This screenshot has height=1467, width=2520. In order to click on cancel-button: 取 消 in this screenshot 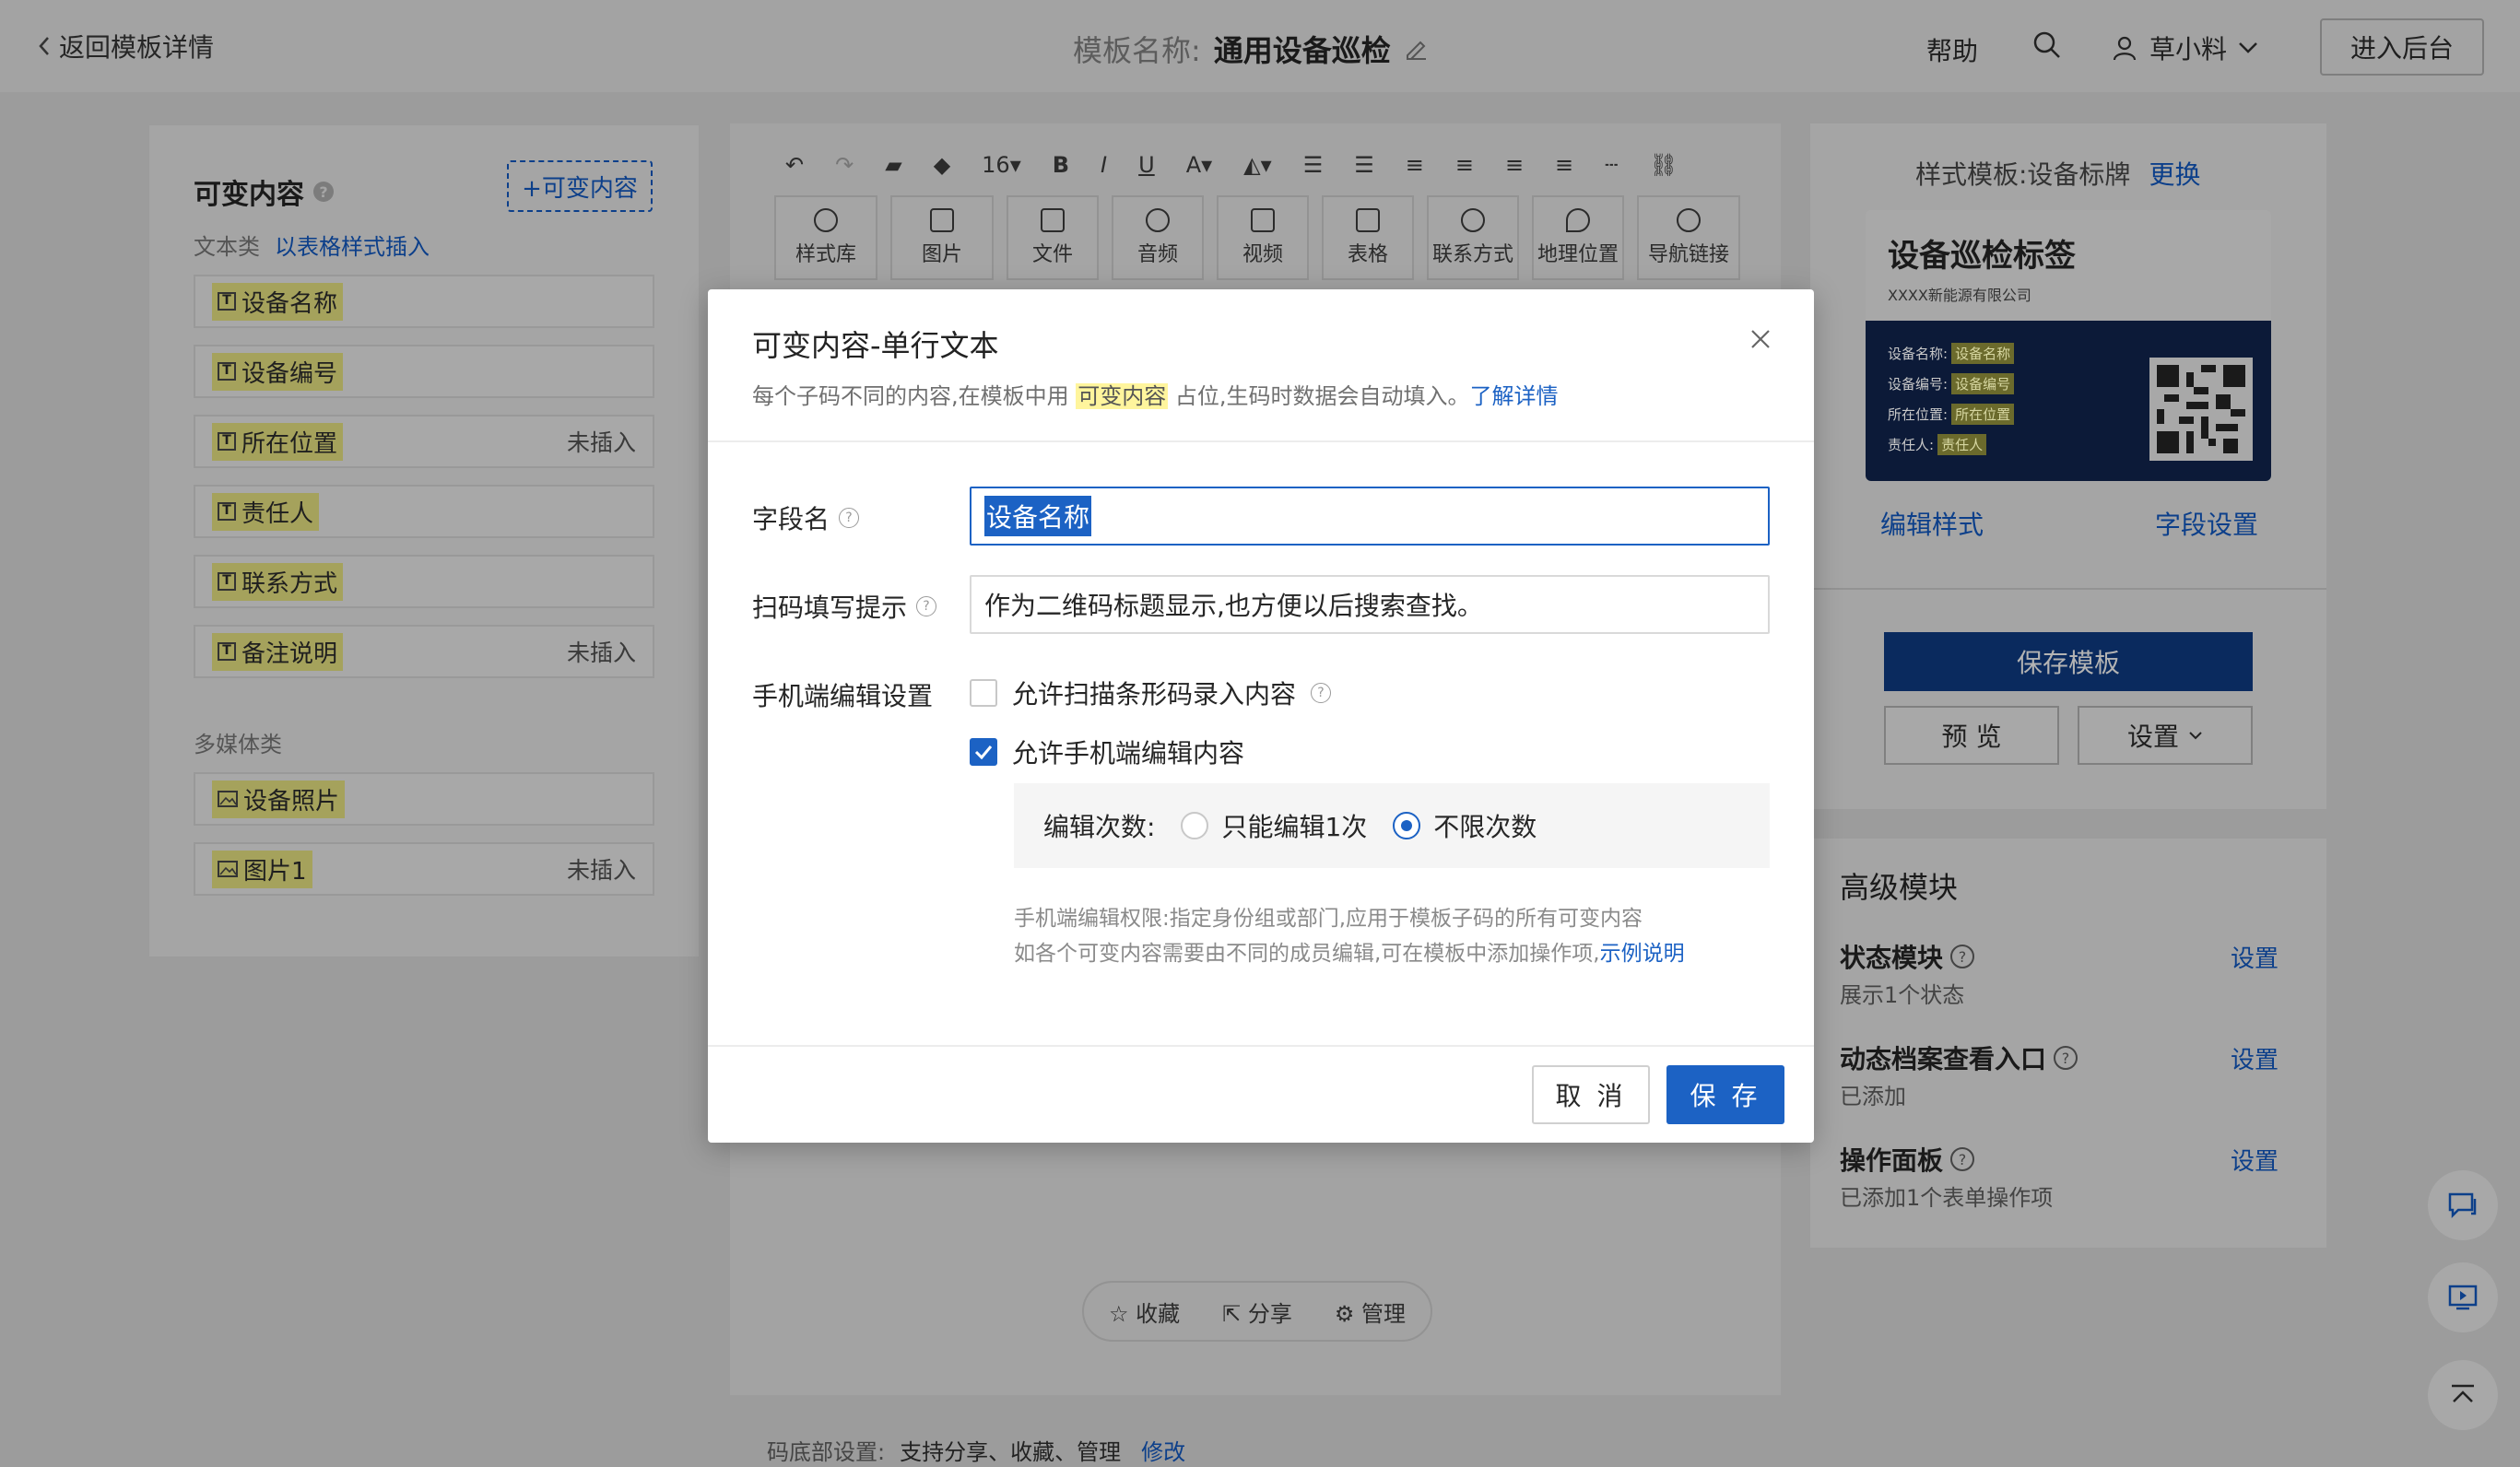, I will do `click(1591, 1094)`.